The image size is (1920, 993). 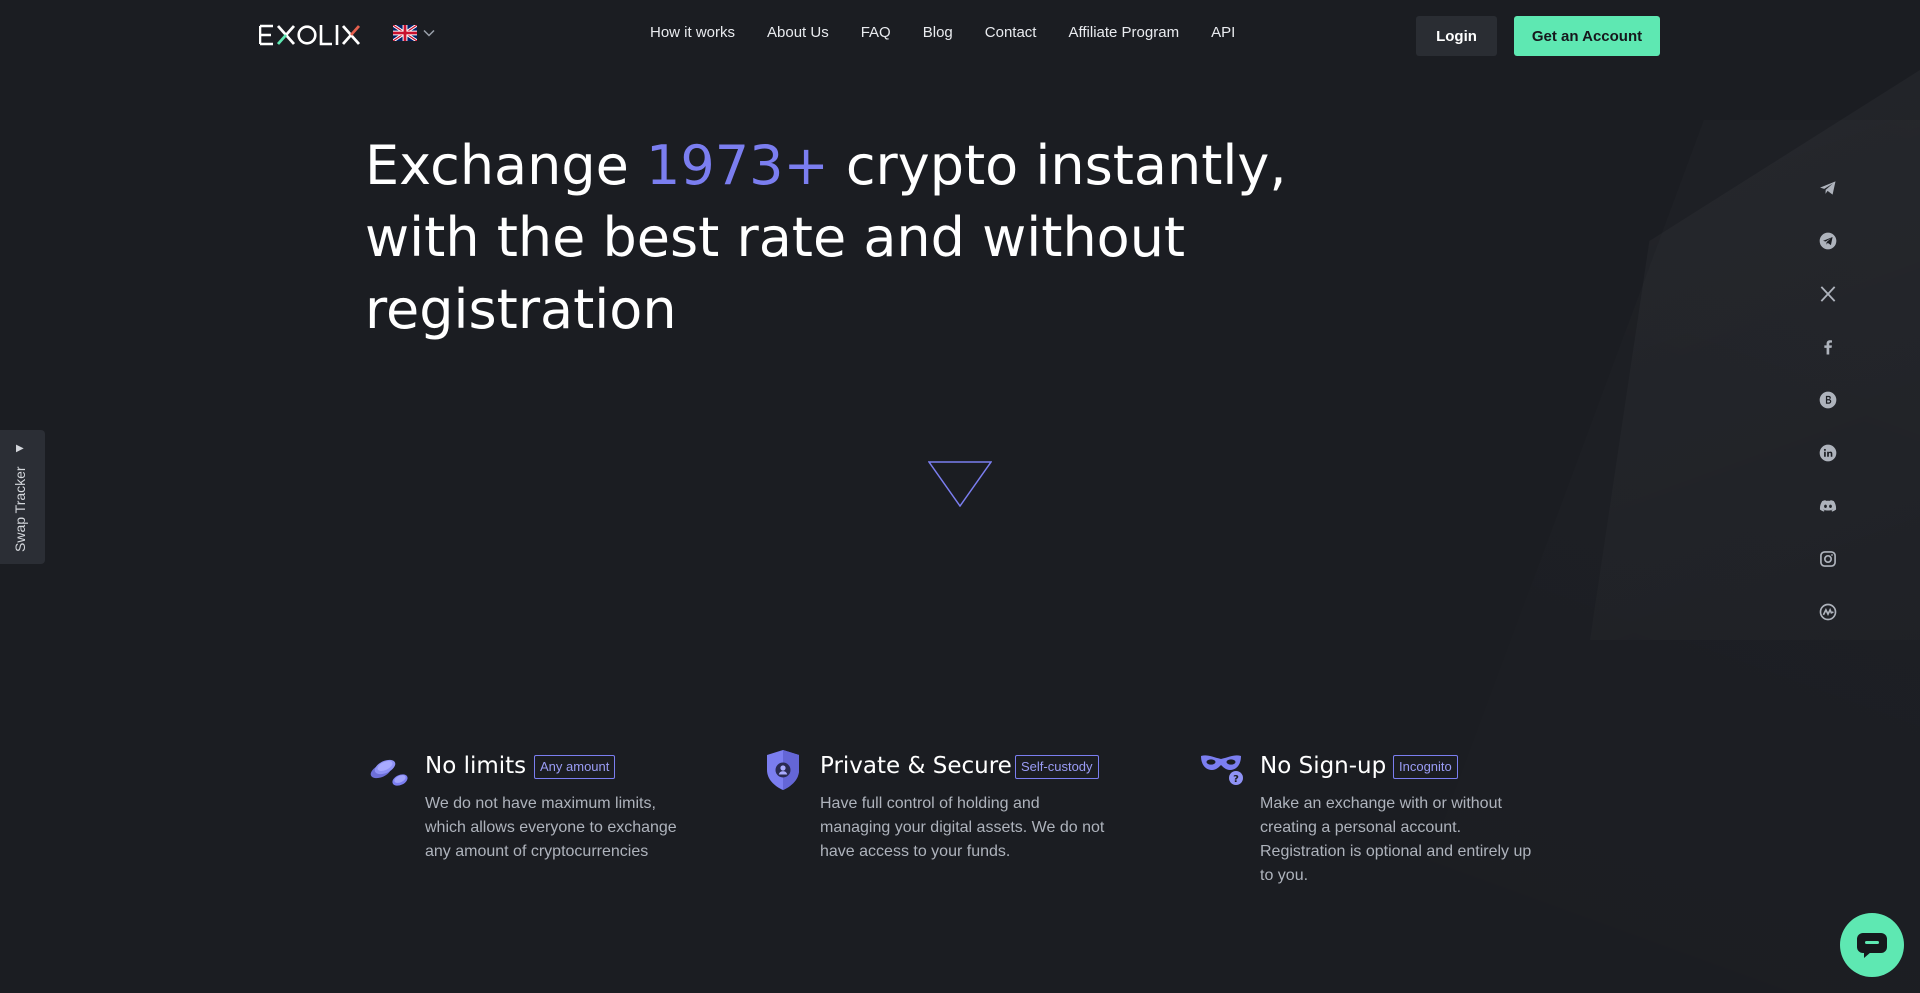 What do you see at coordinates (537, 851) in the screenshot?
I see `feature-description-line: any amount of cryptocurrencies` at bounding box center [537, 851].